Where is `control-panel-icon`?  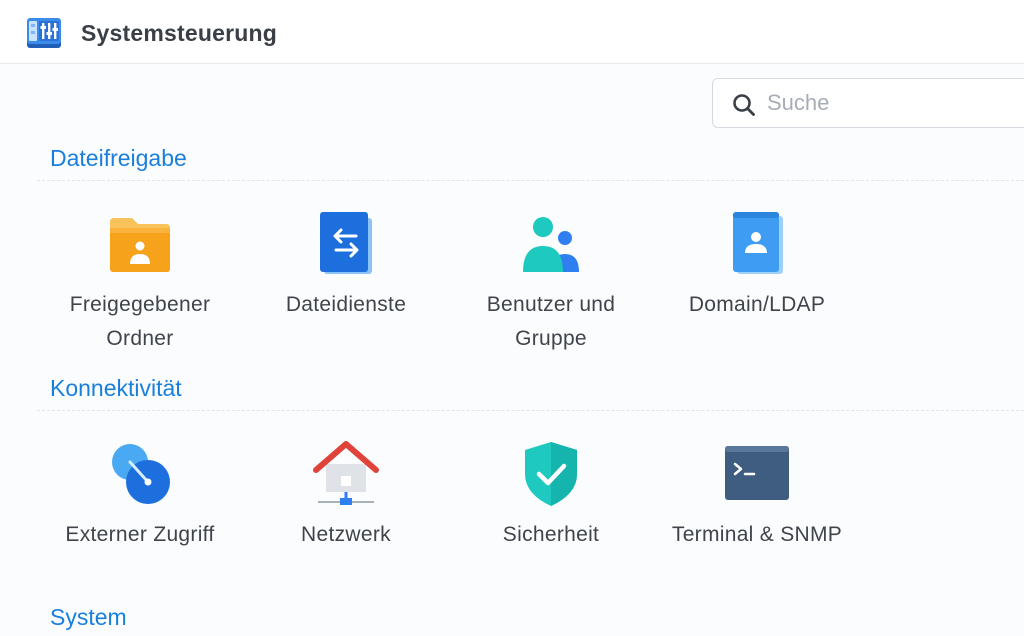
control-panel-icon is located at coordinates (44, 33).